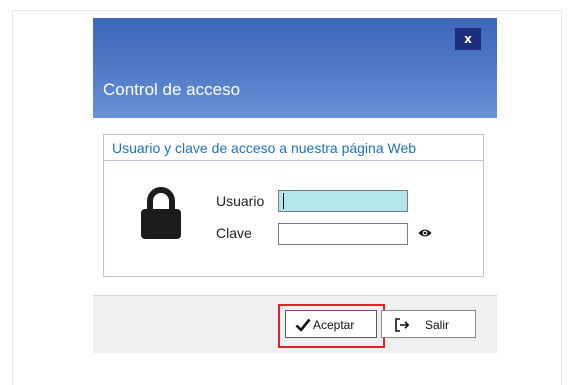 The width and height of the screenshot is (569, 385). I want to click on dialog-footer: Aceptar Salir, so click(295, 324).